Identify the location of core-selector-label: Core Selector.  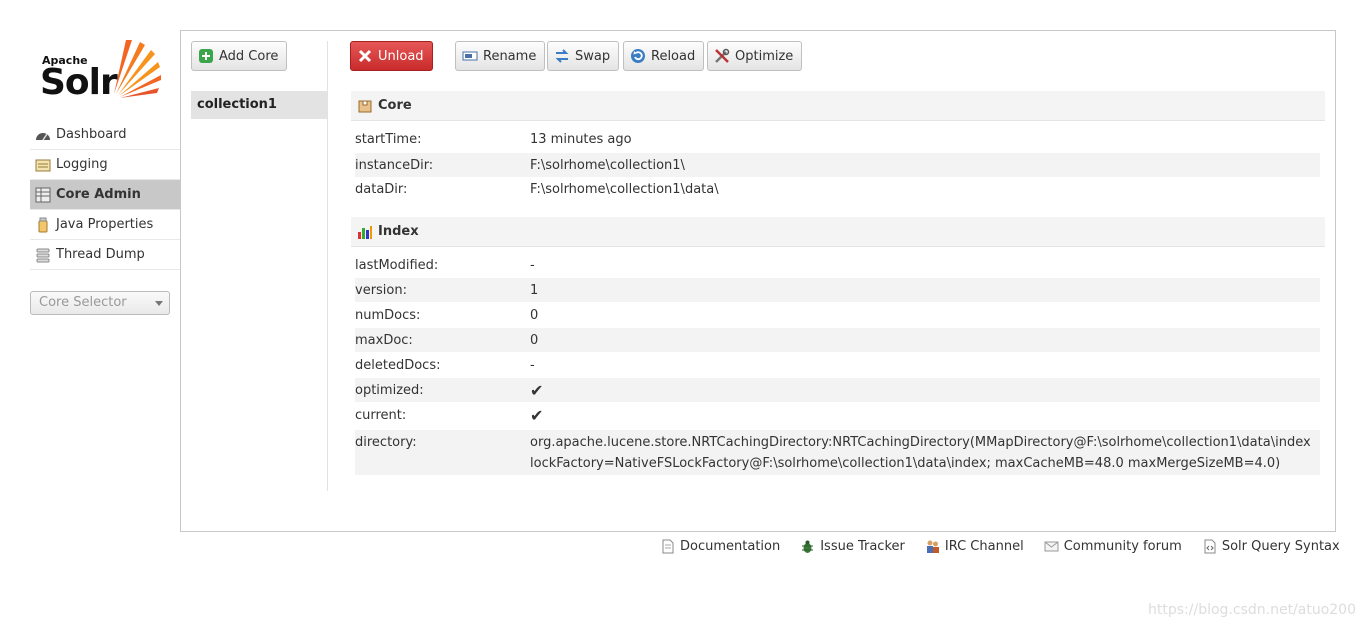
(83, 302).